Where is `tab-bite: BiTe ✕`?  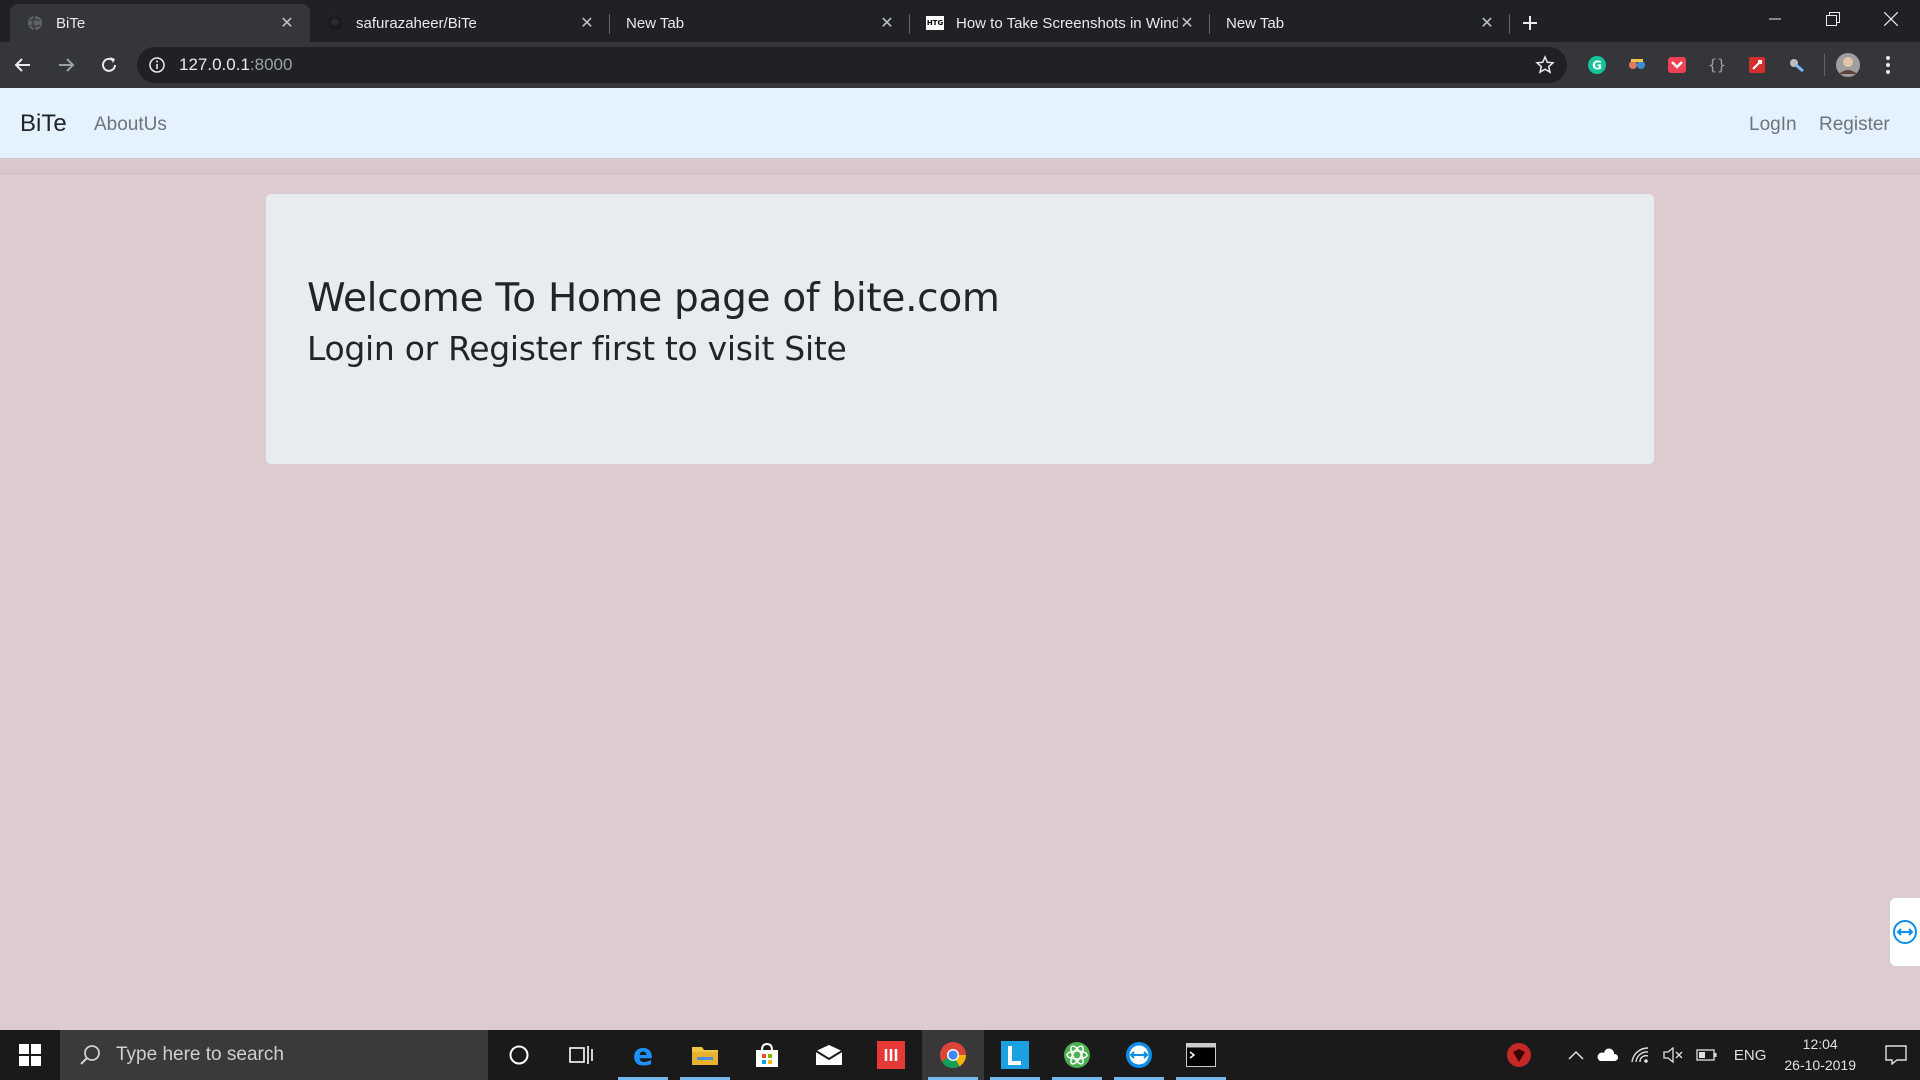 tab-bite: BiTe ✕ is located at coordinates (160, 23).